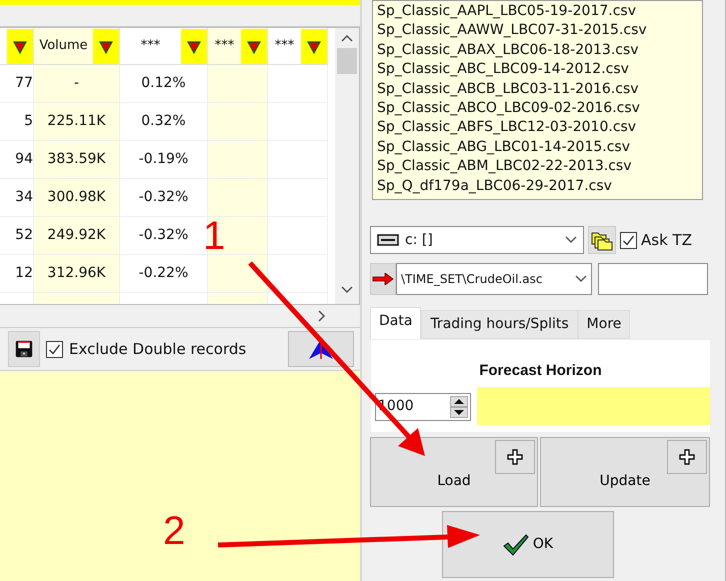  Describe the element at coordinates (77, 122) in the screenshot. I see `table-cell: 225.11K` at that location.